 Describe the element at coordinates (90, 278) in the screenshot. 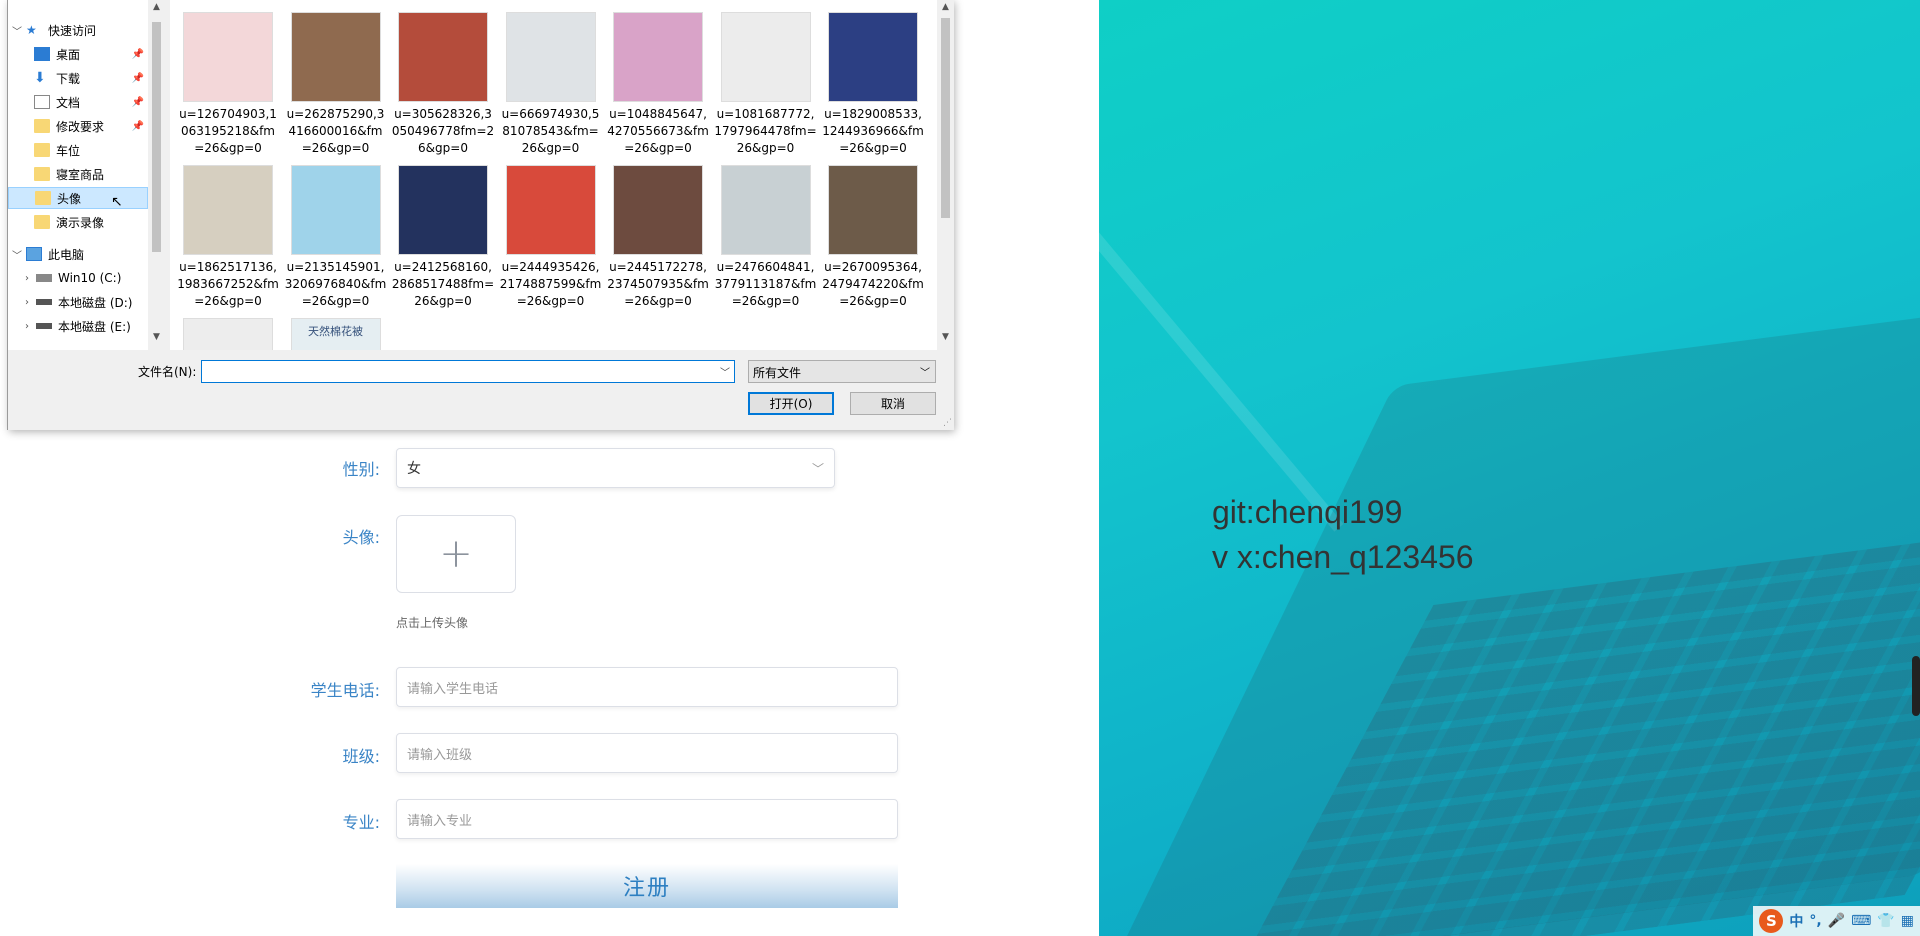

I see `nav-label: Win10 (C:)` at that location.